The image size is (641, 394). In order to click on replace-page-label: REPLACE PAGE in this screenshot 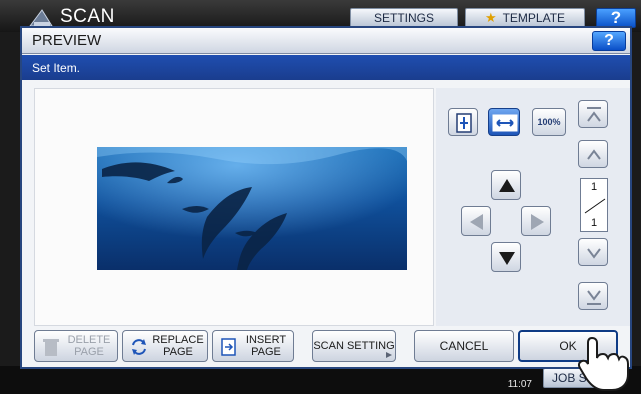, I will do `click(178, 346)`.